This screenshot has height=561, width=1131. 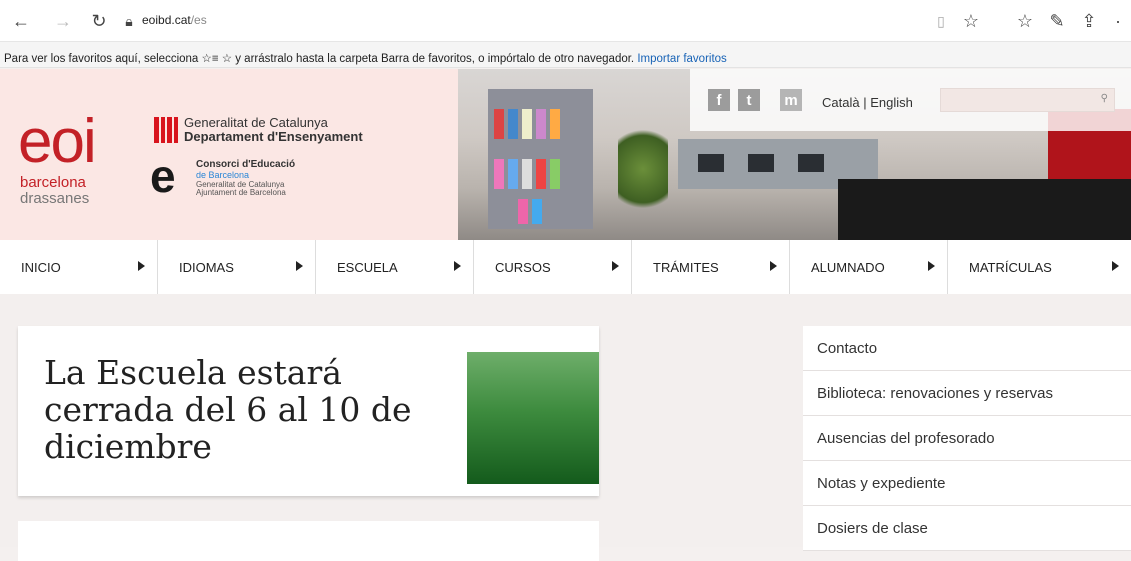 What do you see at coordinates (273, 136) in the screenshot?
I see `gencat-department: Departament d'Ensenyament` at bounding box center [273, 136].